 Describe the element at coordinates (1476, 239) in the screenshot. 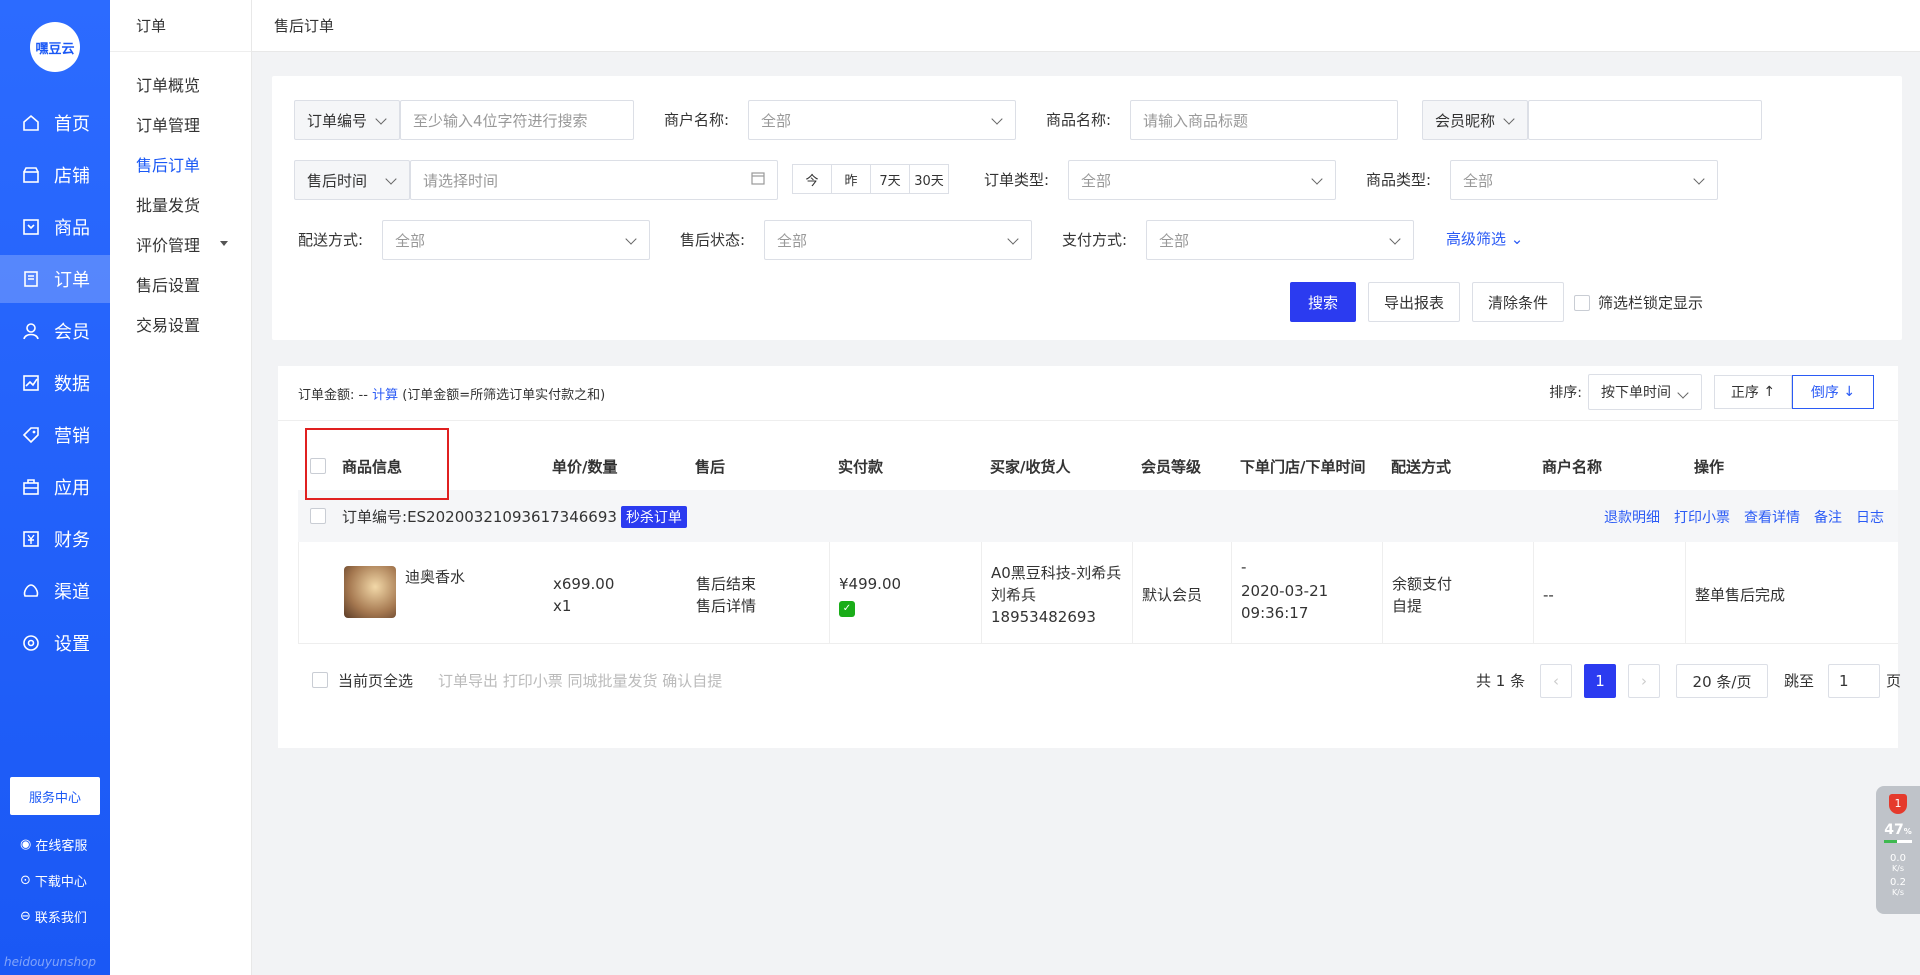

I see `advanced-filter-label: 高级筛选` at that location.